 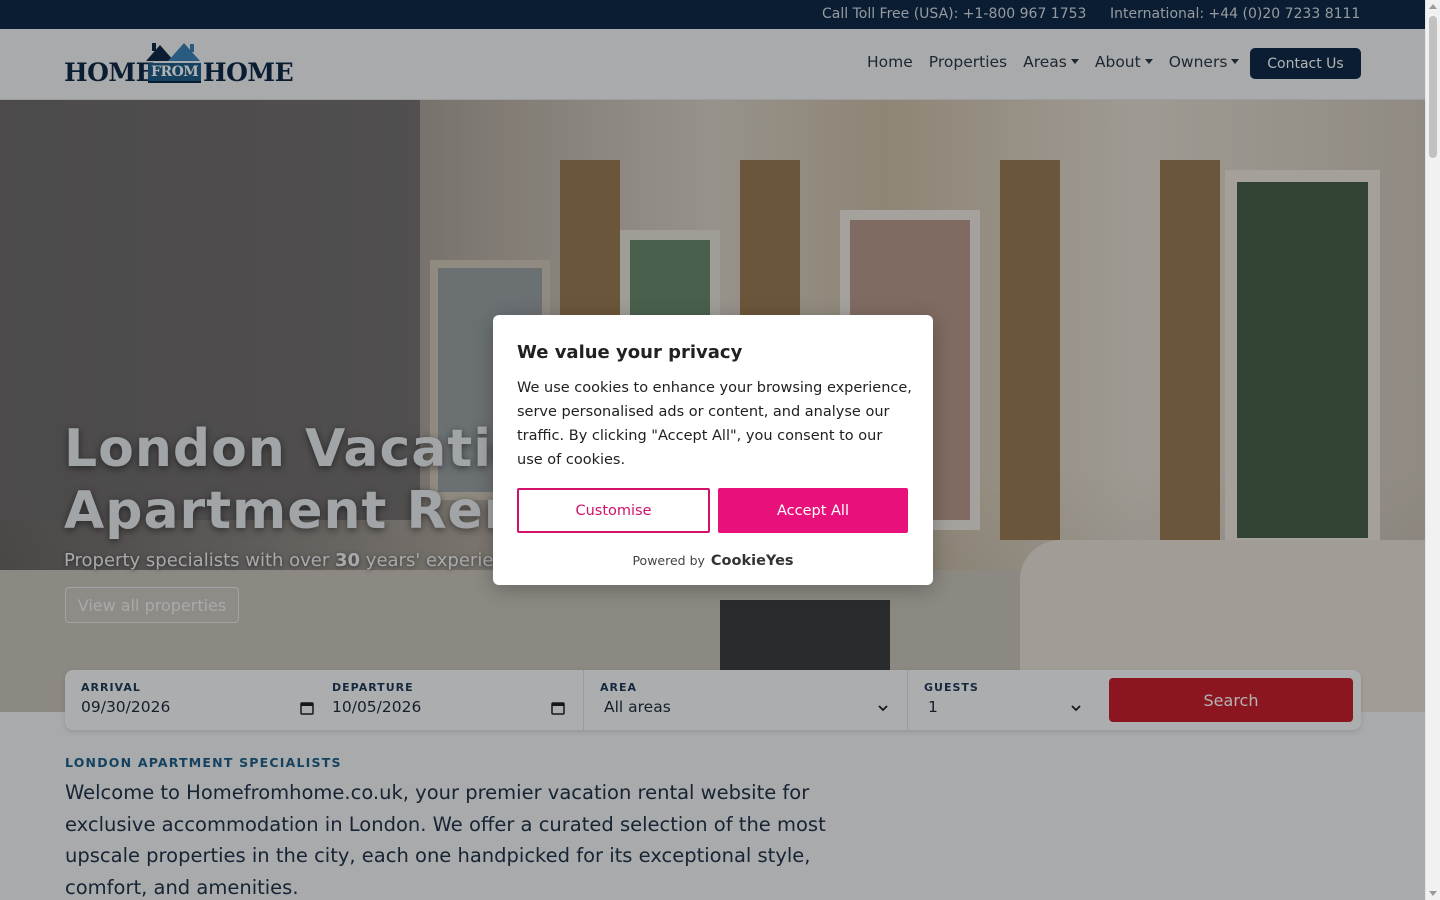 What do you see at coordinates (1433, 893) in the screenshot?
I see `scroll-down-arrow-icon` at bounding box center [1433, 893].